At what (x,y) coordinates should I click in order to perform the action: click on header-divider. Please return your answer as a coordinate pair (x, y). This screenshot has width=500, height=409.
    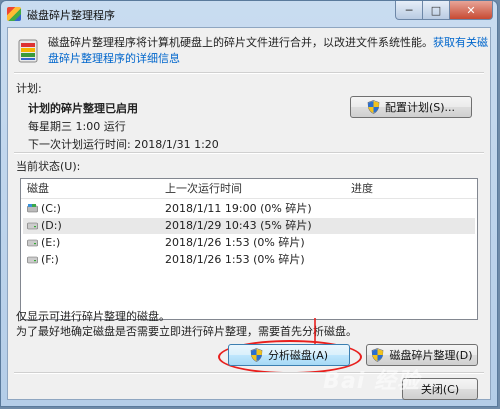
    Looking at the image, I should click on (249, 198).